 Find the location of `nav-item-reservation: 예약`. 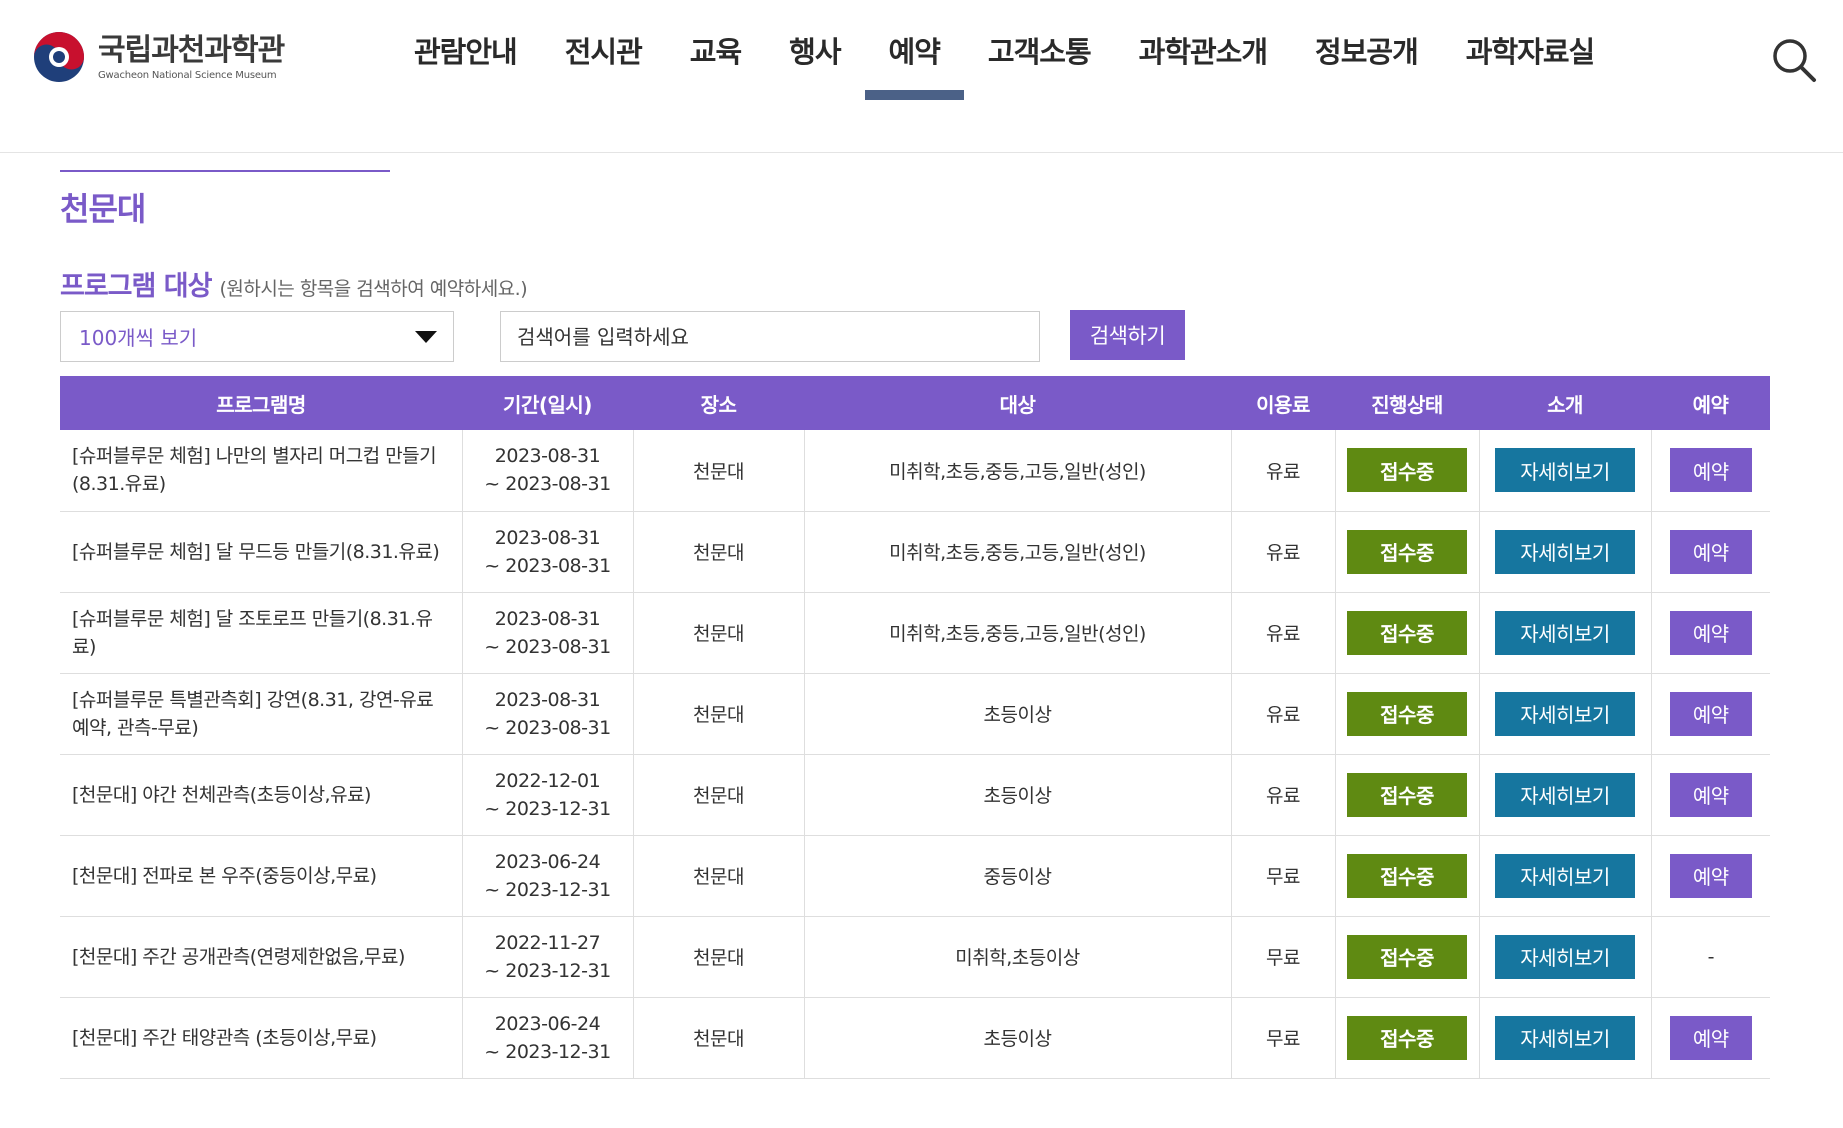

nav-item-reservation: 예약 is located at coordinates (914, 50).